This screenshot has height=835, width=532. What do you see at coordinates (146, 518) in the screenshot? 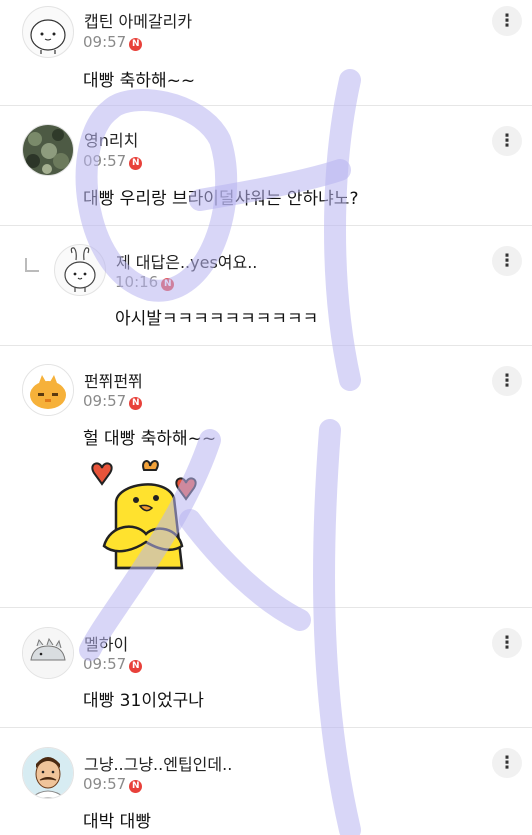
I see `chick-heart-sticker` at bounding box center [146, 518].